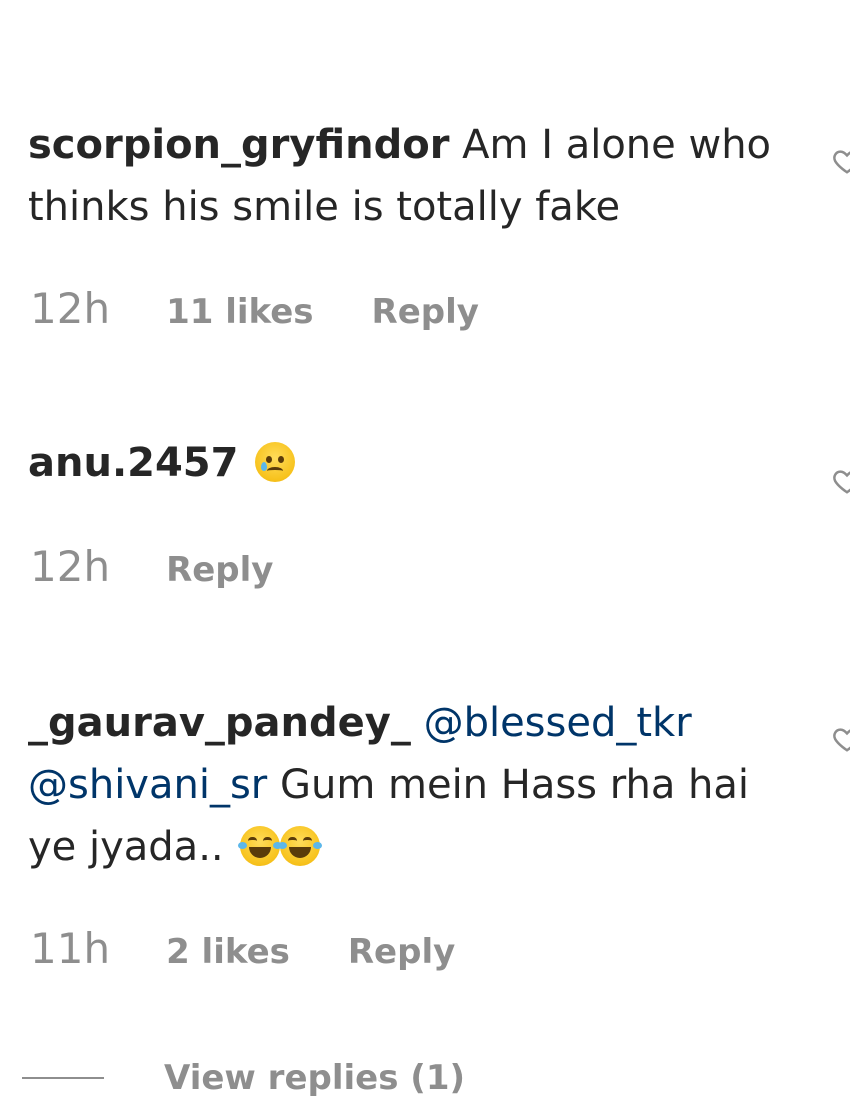 Image resolution: width=850 pixels, height=1098 pixels. I want to click on mention-link: @blessed_tkr, so click(558, 723).